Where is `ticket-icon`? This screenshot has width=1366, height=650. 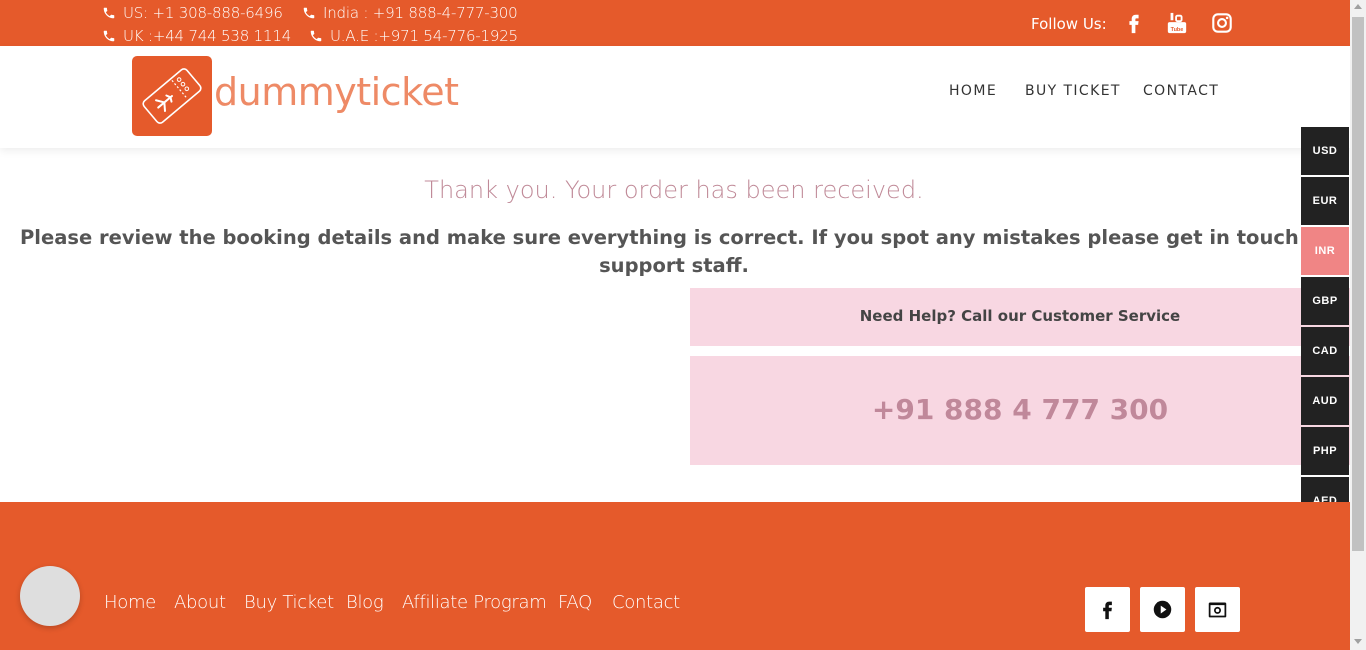
ticket-icon is located at coordinates (172, 96).